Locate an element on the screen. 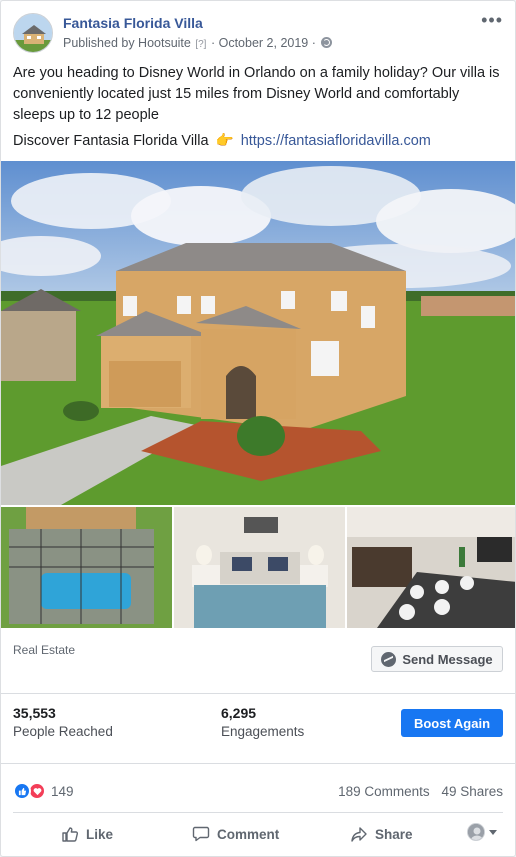 The height and width of the screenshot is (857, 516). comment-button: Comment is located at coordinates (235, 834).